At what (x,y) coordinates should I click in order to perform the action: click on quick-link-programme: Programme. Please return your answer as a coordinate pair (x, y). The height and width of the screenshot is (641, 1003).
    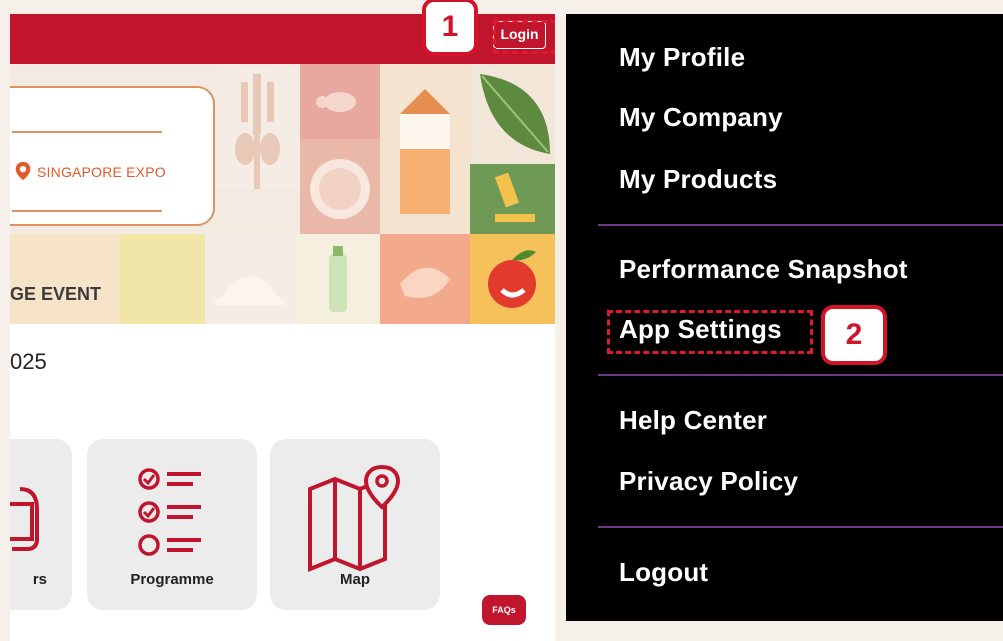
    Looking at the image, I should click on (172, 524).